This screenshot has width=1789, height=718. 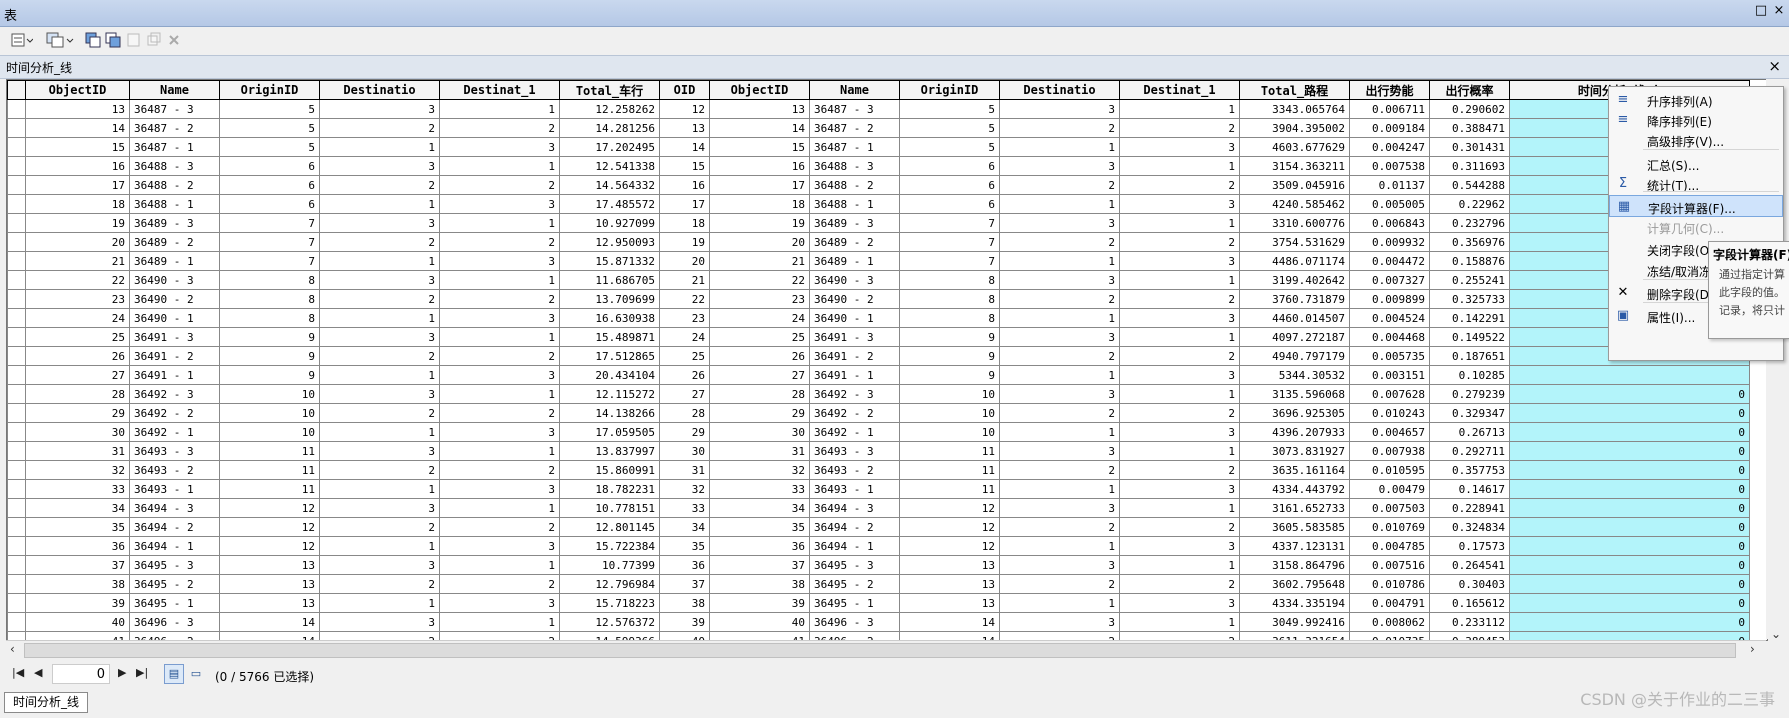 I want to click on table-cell: 3199.402642, so click(x=1294, y=280).